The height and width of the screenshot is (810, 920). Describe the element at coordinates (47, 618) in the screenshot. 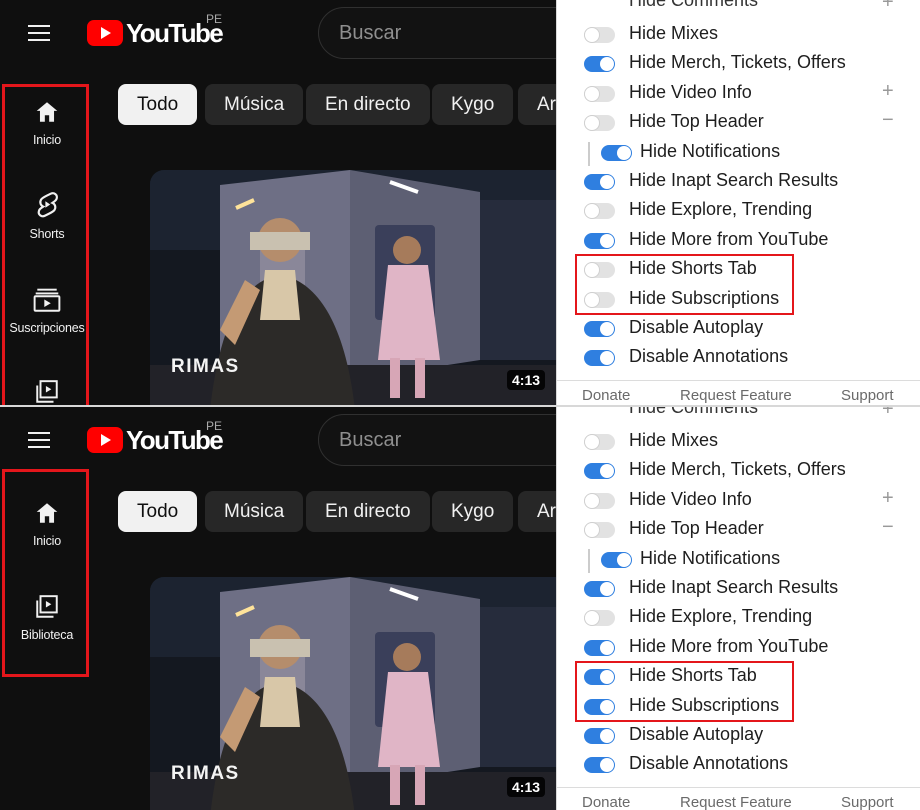

I see `sidebar-item-biblioteca: Biblioteca` at that location.